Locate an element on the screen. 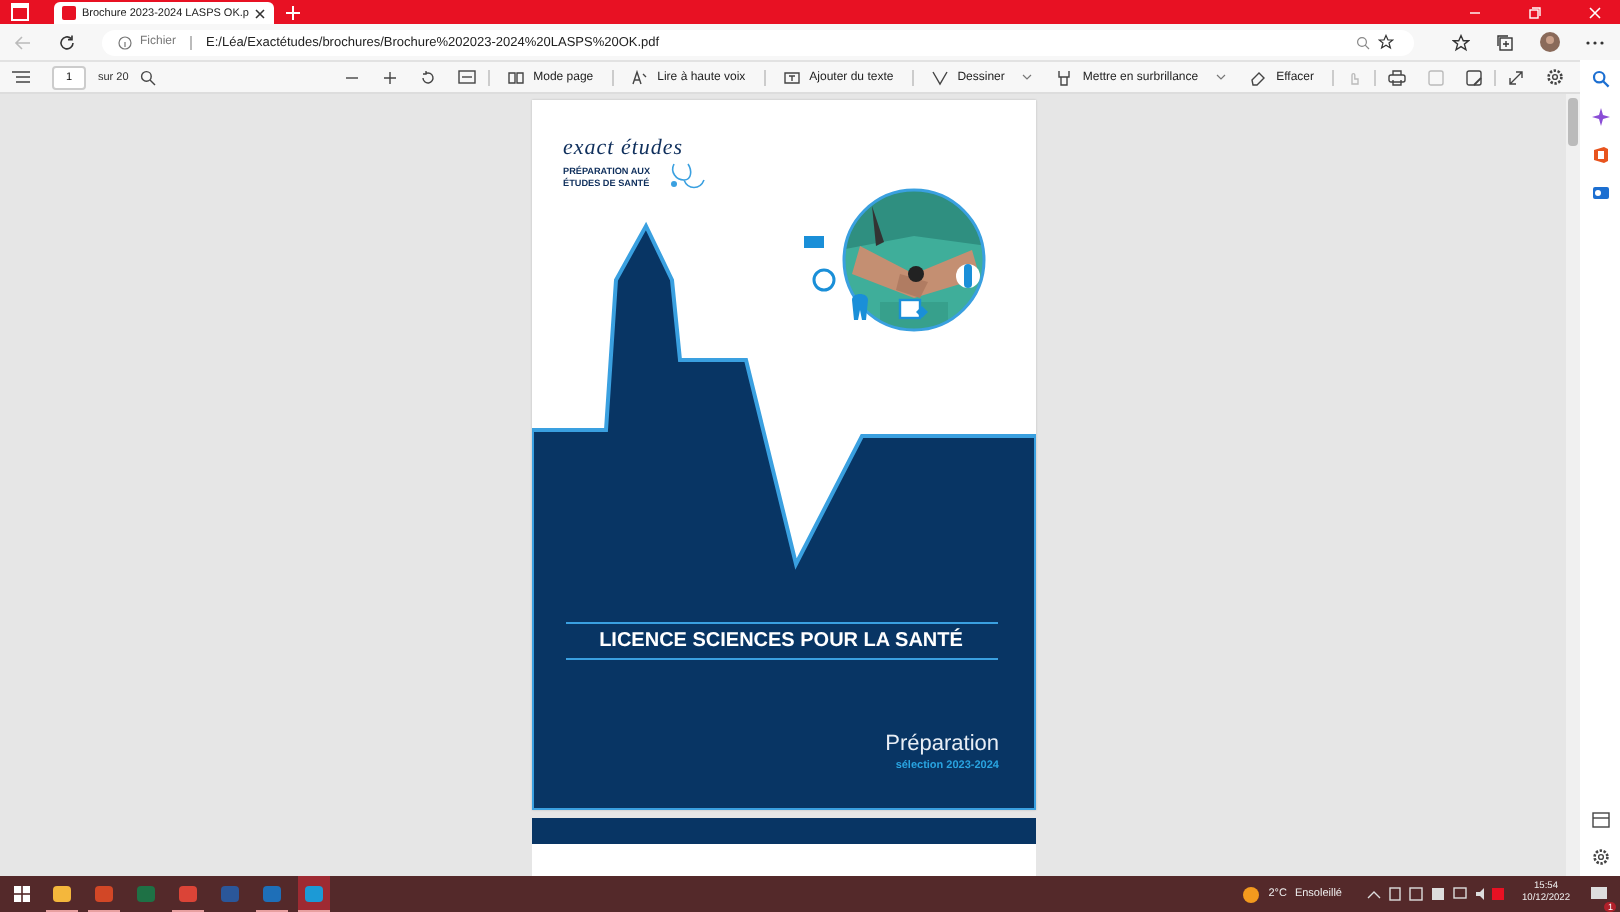 The width and height of the screenshot is (1620, 912). office-icon is located at coordinates (1600, 155).